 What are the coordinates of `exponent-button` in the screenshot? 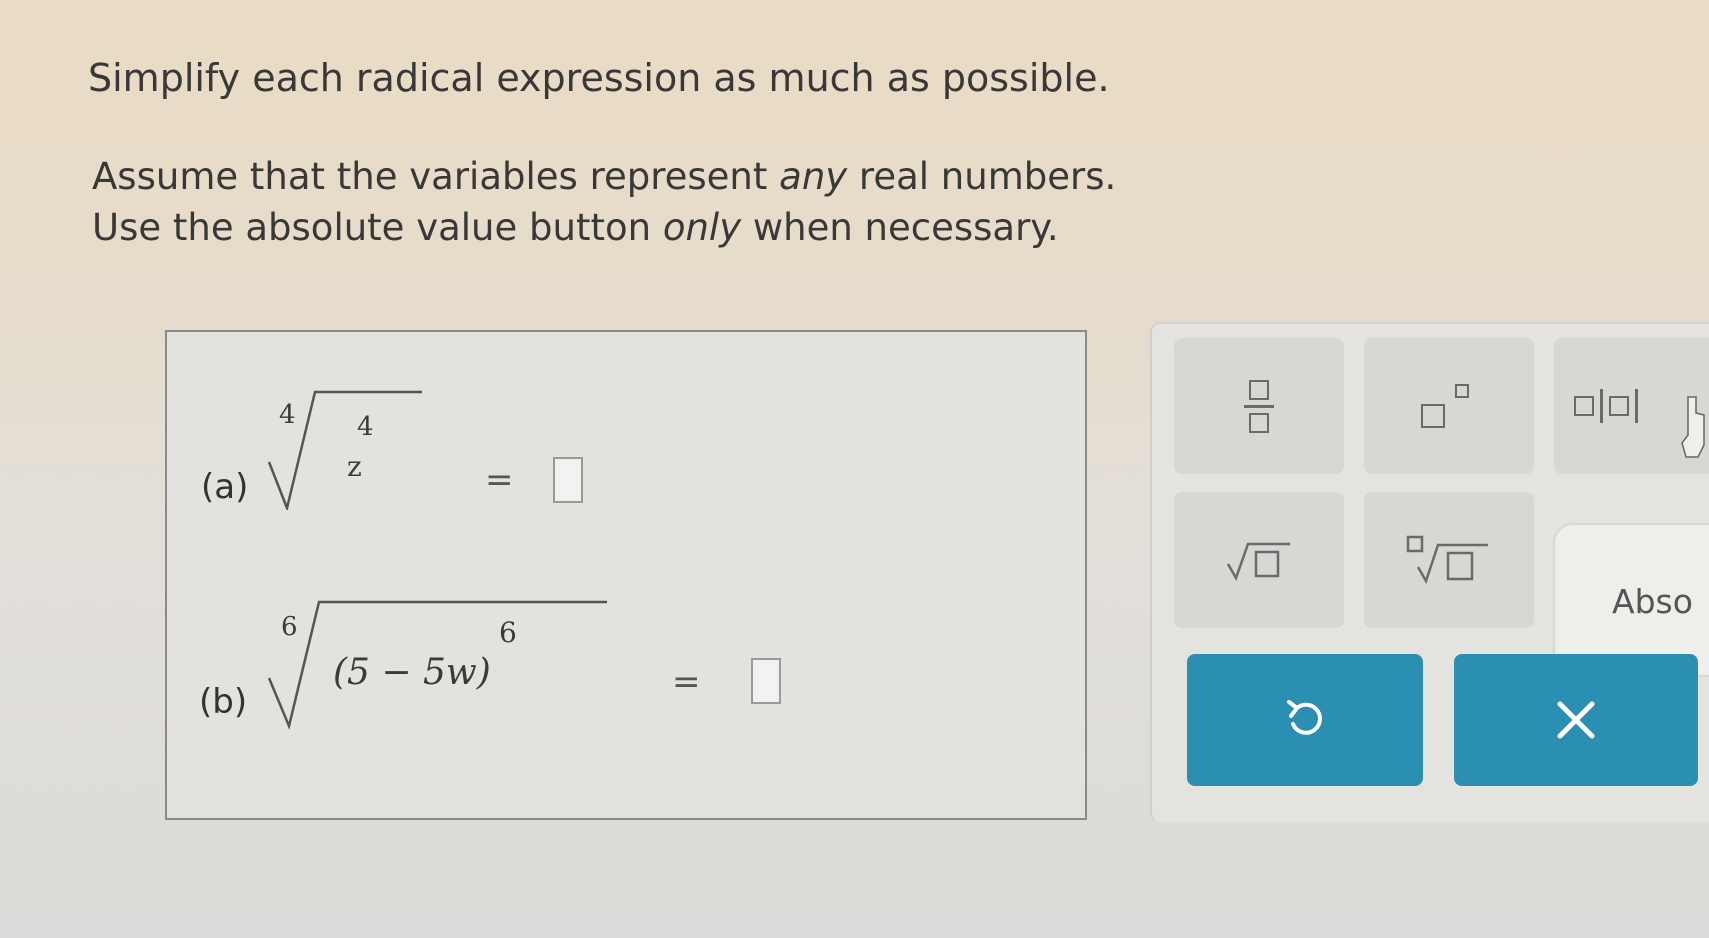 It's located at (1449, 406).